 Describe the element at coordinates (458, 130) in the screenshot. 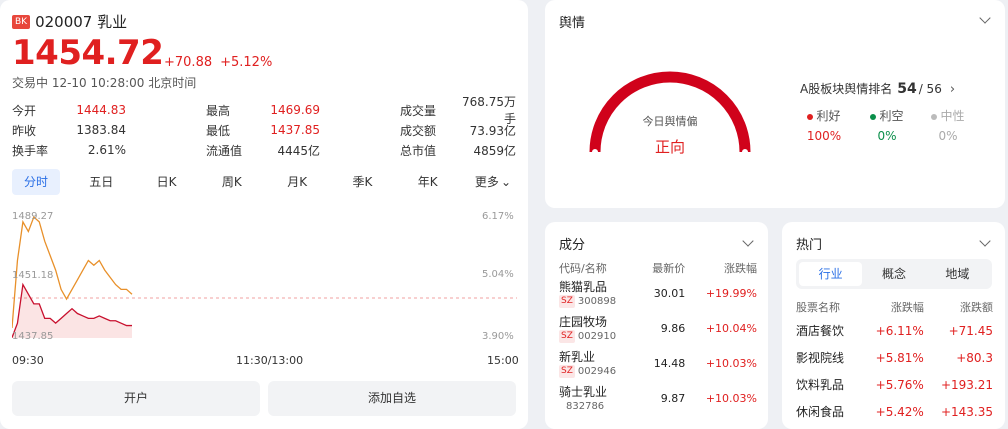

I see `stat-row: 成交额 73.93亿` at that location.